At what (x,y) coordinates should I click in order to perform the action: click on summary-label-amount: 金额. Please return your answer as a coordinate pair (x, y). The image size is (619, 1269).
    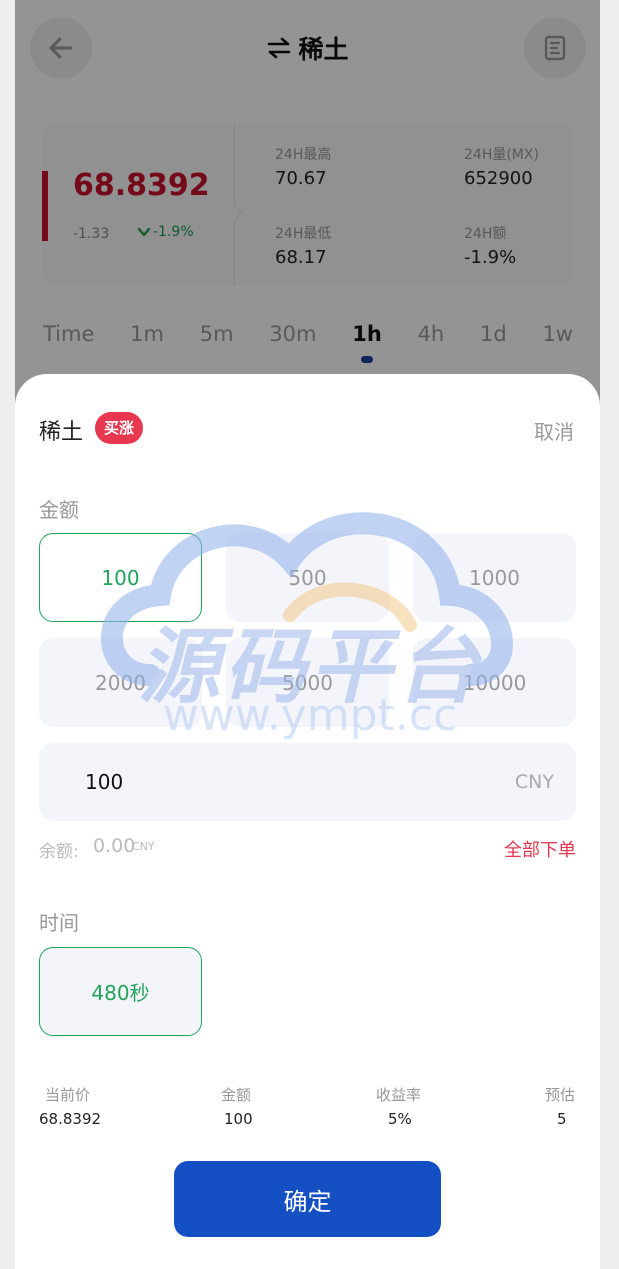
    Looking at the image, I should click on (236, 1095).